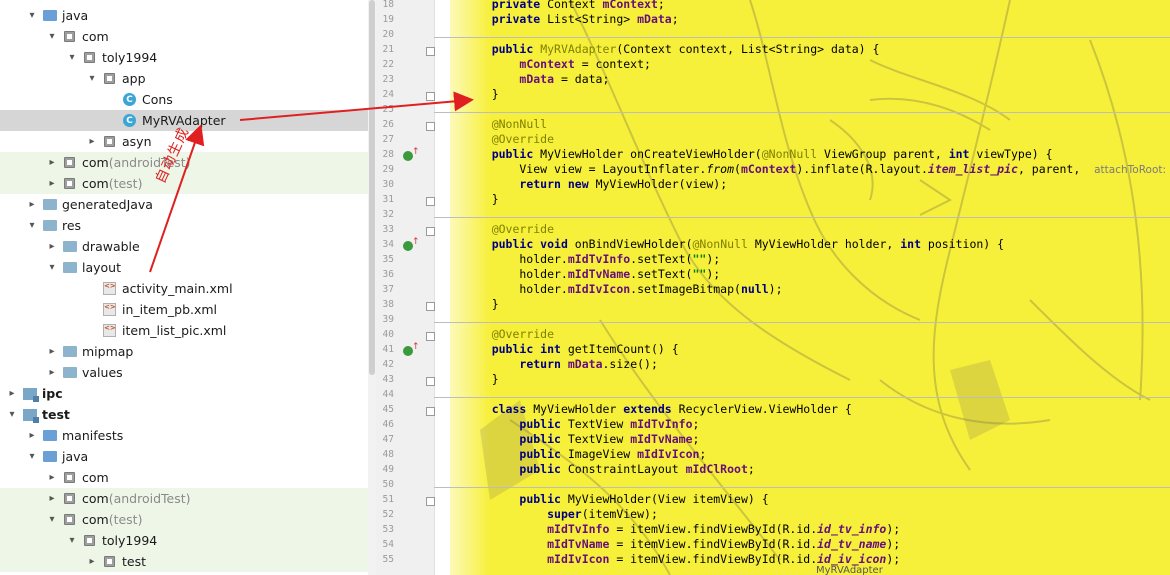 The height and width of the screenshot is (575, 1170). I want to click on method-separator, so click(802, 487).